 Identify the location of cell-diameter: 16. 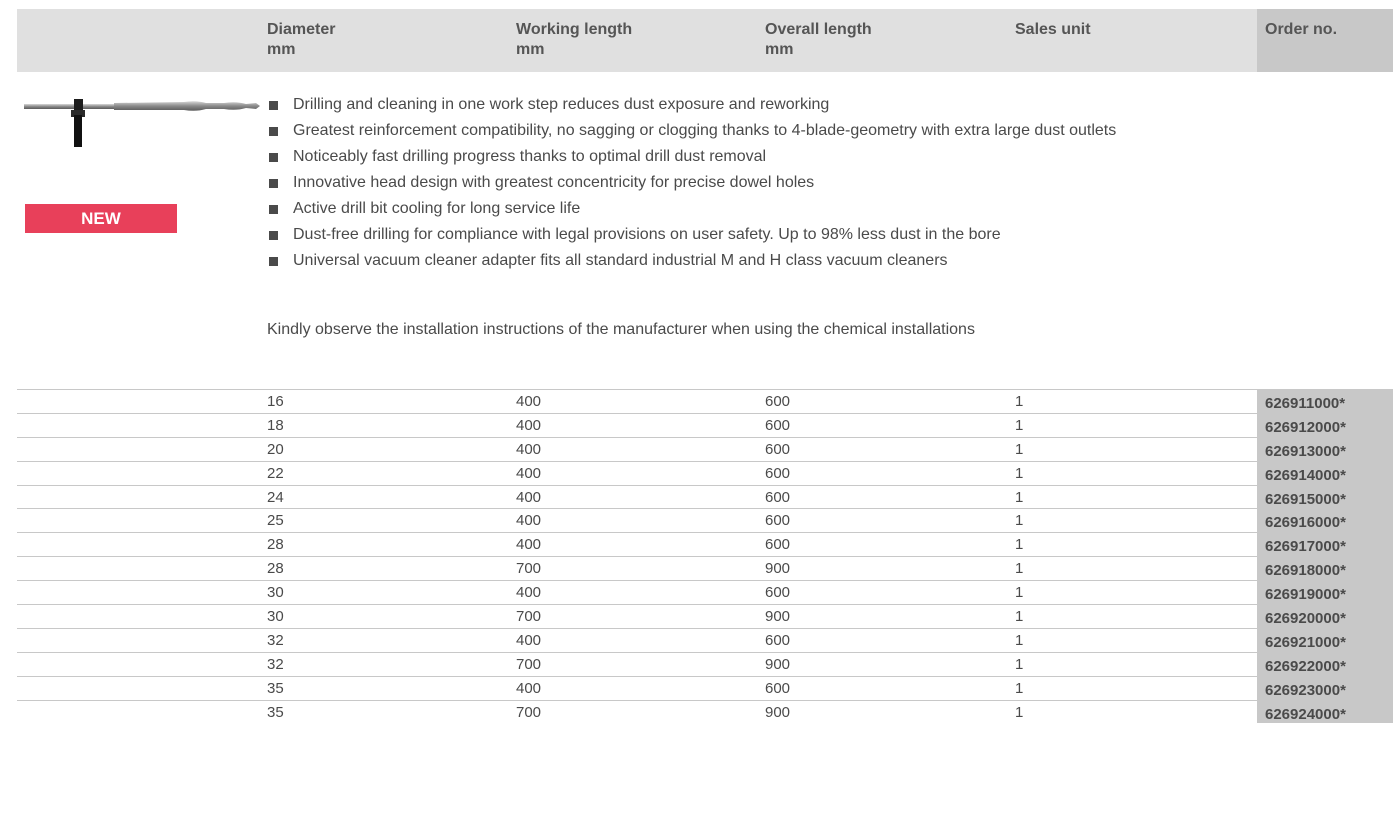
(275, 401).